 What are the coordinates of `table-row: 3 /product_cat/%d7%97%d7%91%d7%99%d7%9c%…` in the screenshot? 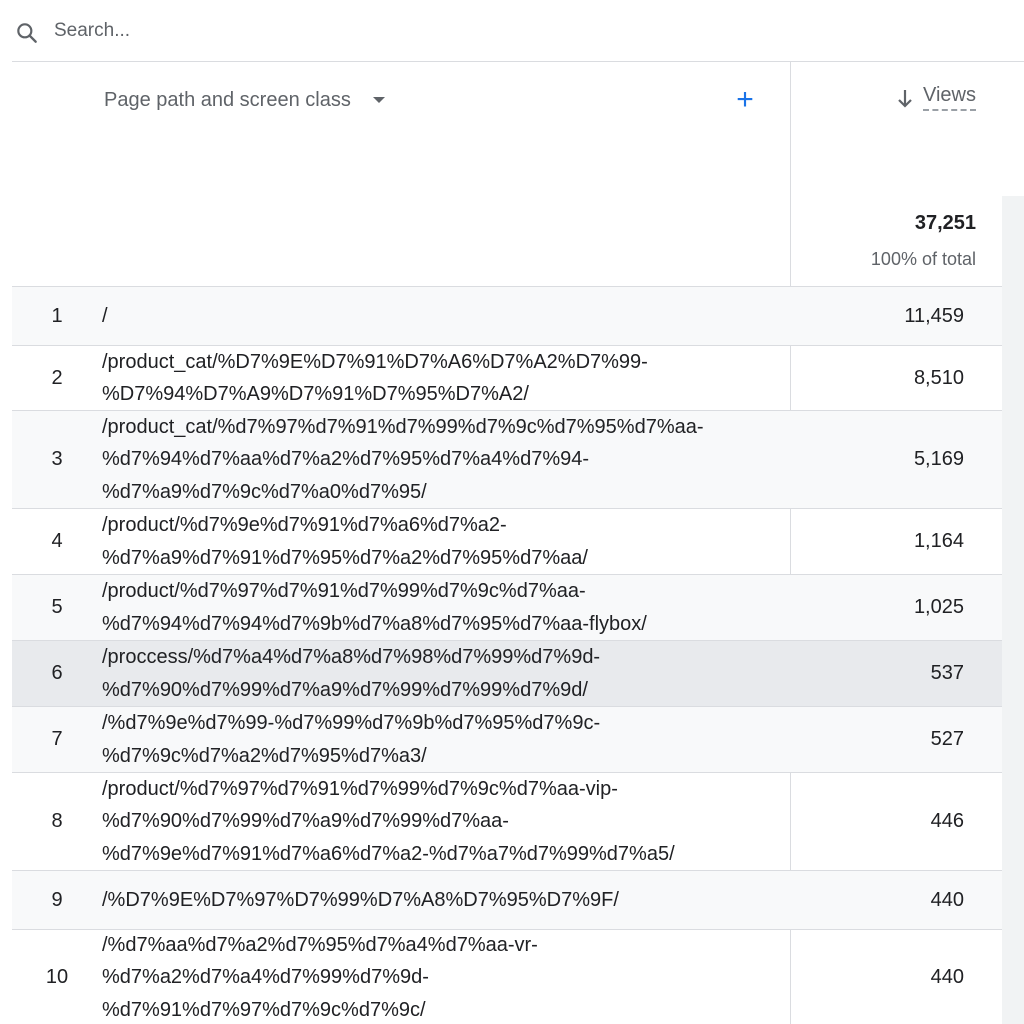 It's located at (507, 459).